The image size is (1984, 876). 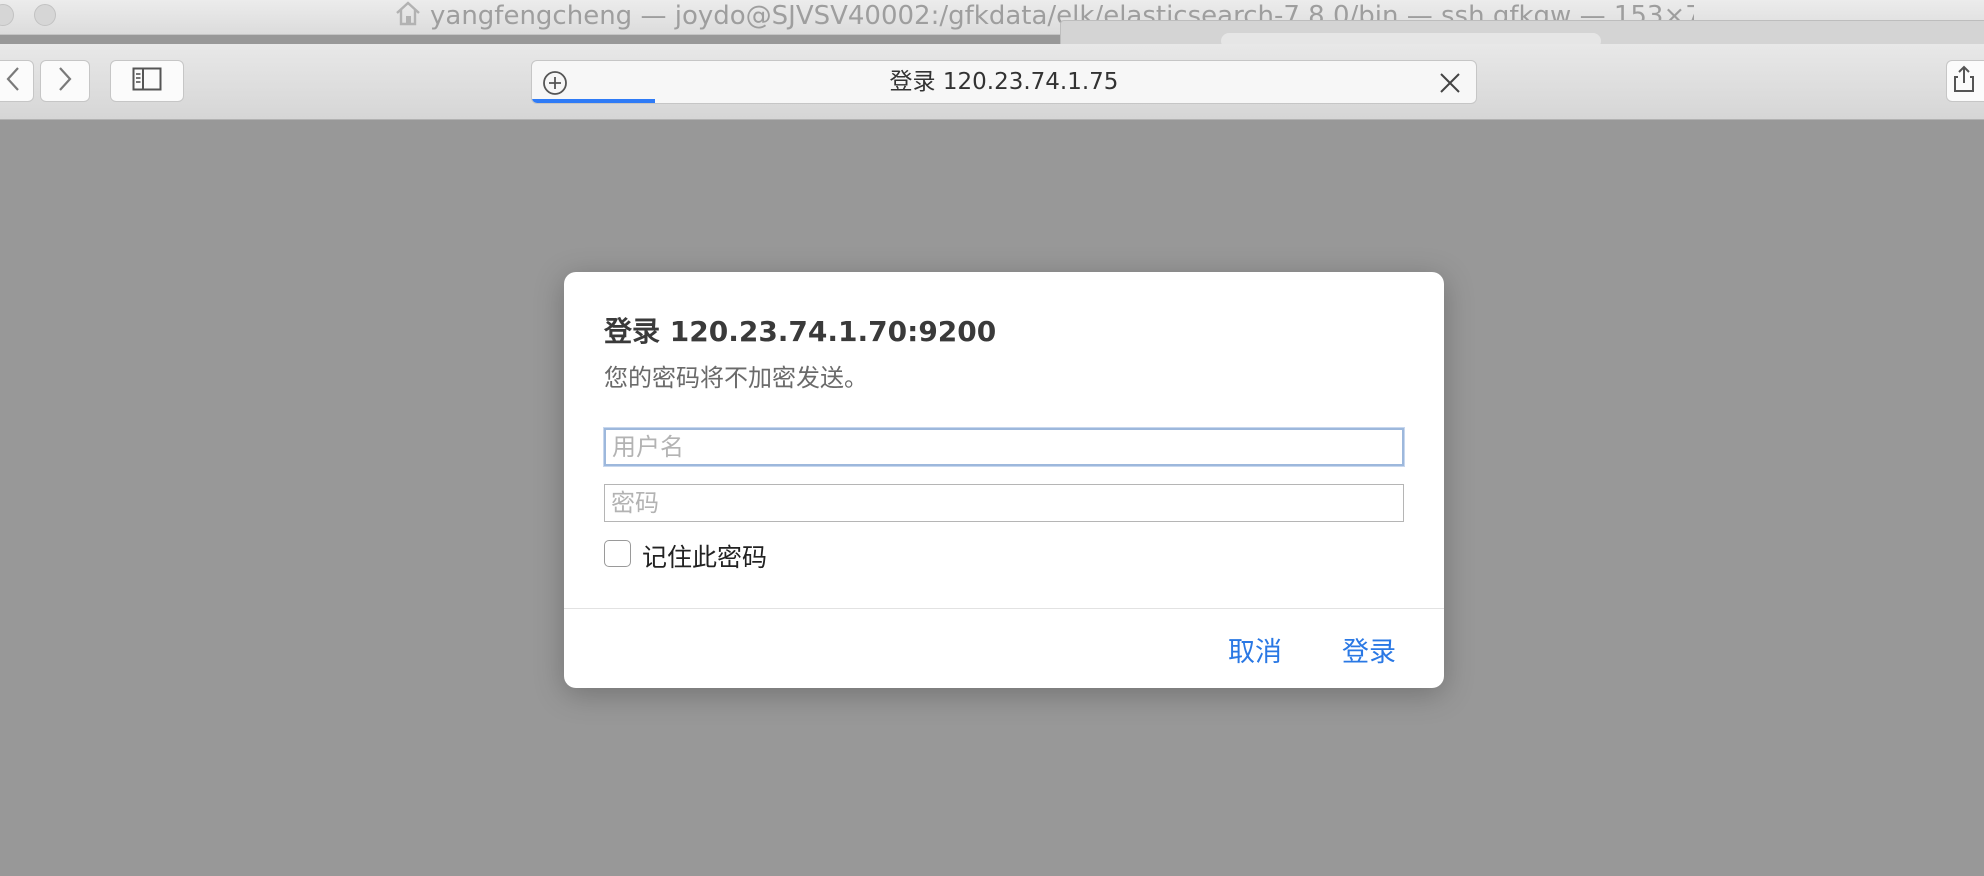 What do you see at coordinates (1522, 34) in the screenshot?
I see `background-window` at bounding box center [1522, 34].